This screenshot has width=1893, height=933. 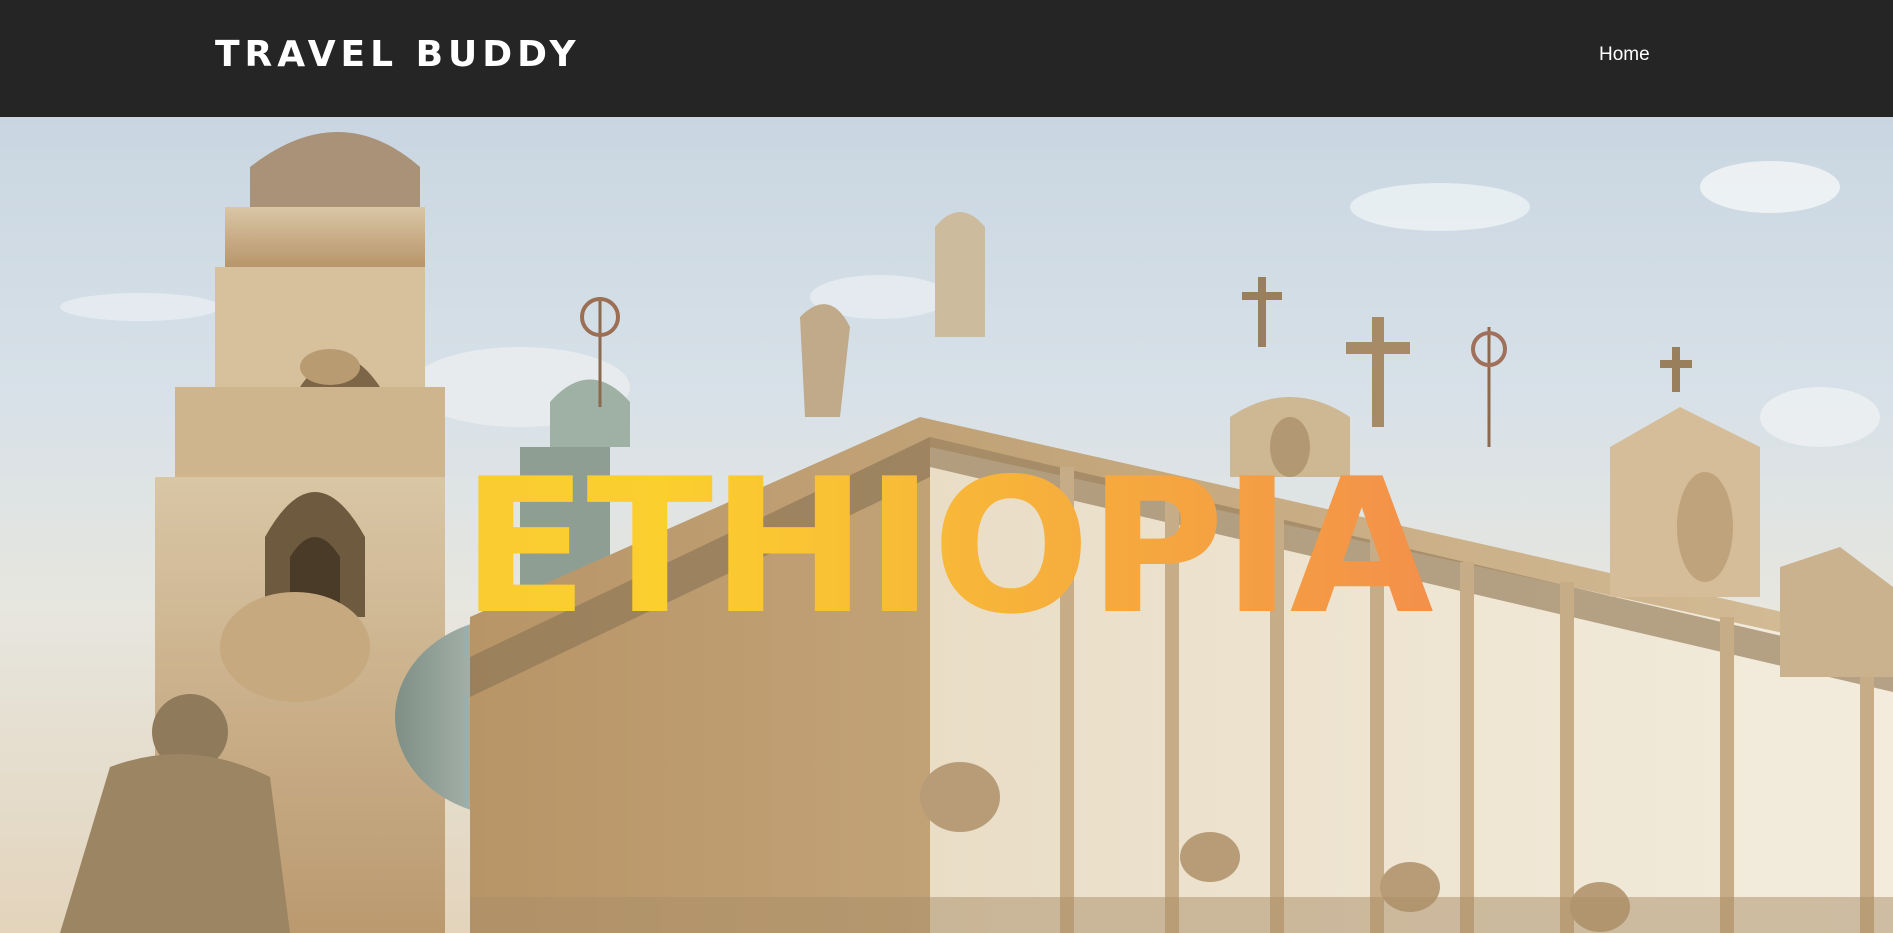 What do you see at coordinates (398, 55) in the screenshot?
I see `brand-logo-link: TRAVEL BUDDY` at bounding box center [398, 55].